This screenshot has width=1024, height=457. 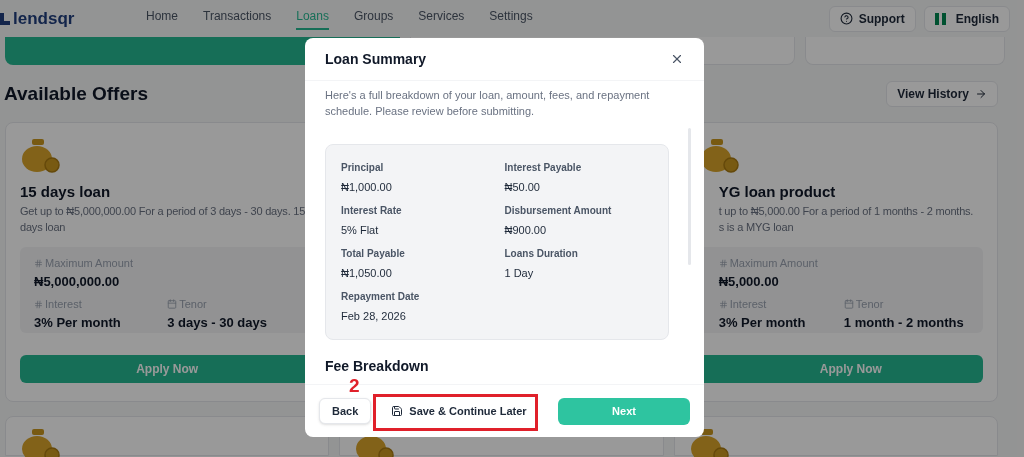 What do you see at coordinates (43, 227) in the screenshot?
I see `offer-description: days loan` at bounding box center [43, 227].